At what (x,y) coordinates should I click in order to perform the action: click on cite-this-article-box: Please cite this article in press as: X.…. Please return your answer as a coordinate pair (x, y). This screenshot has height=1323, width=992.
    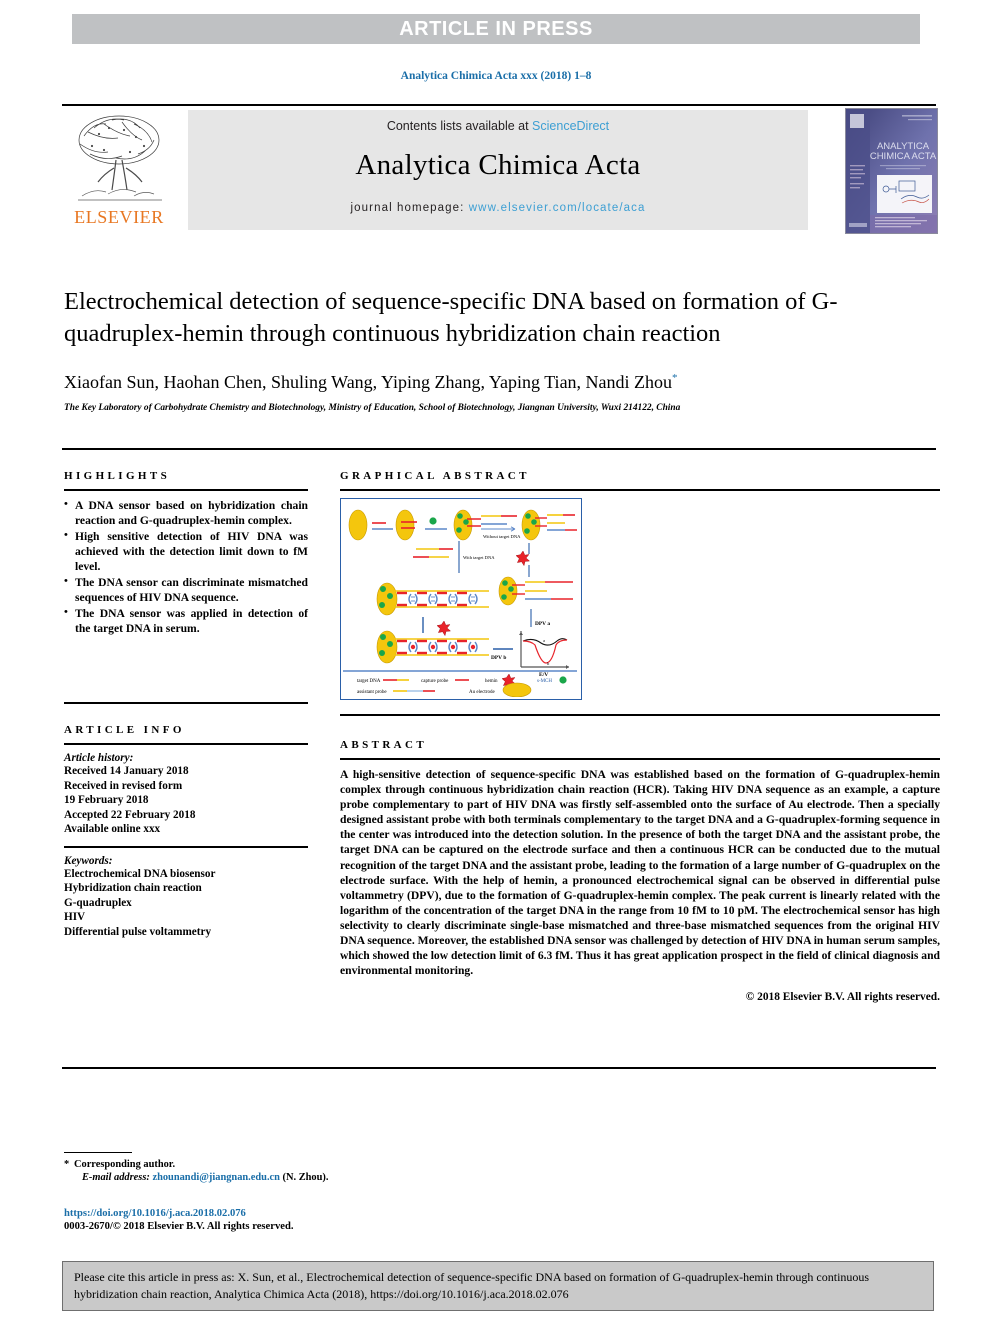
    Looking at the image, I should click on (498, 1286).